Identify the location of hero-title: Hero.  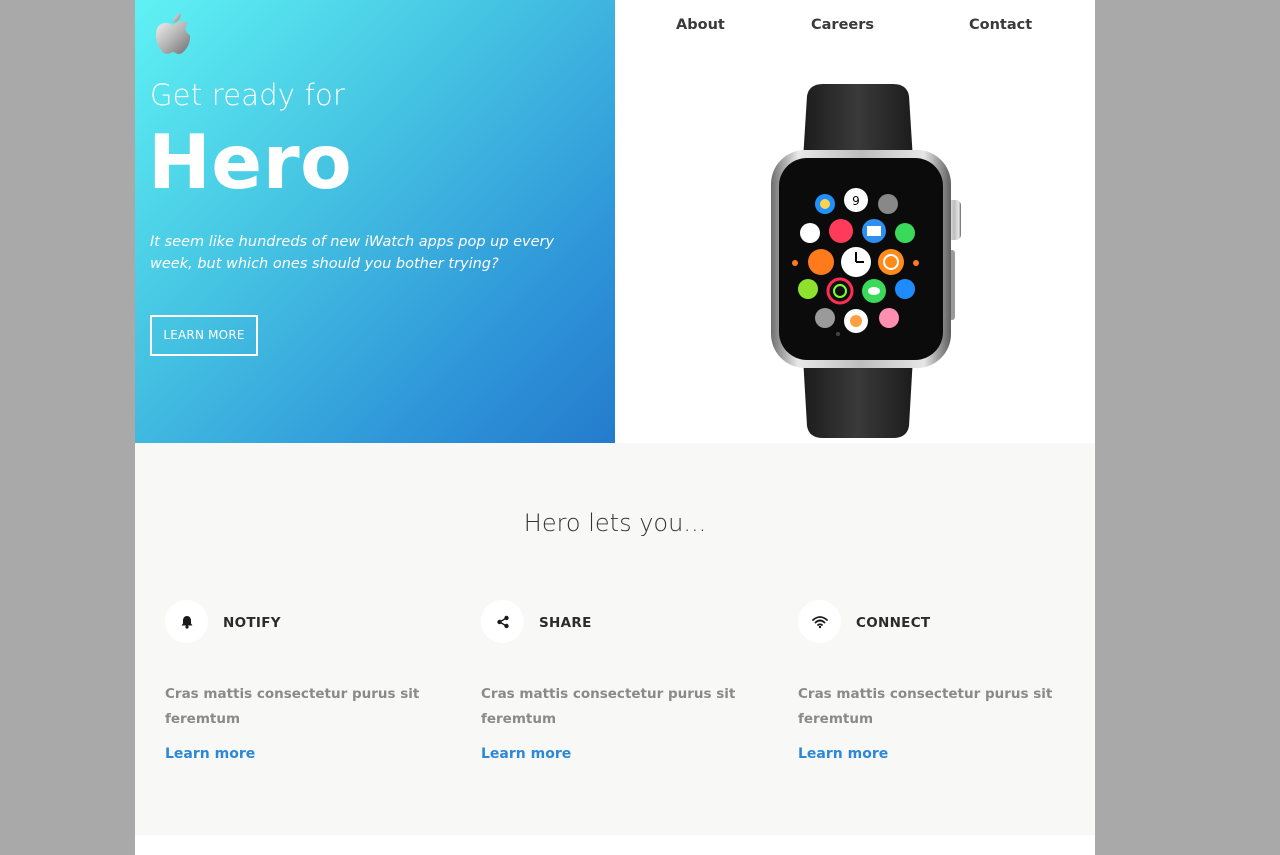
(250, 162).